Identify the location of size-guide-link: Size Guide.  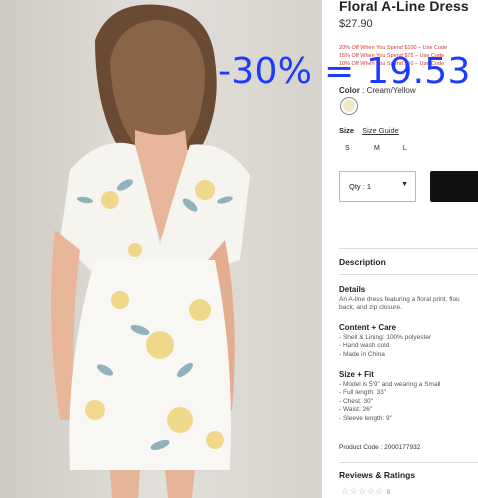
(380, 130).